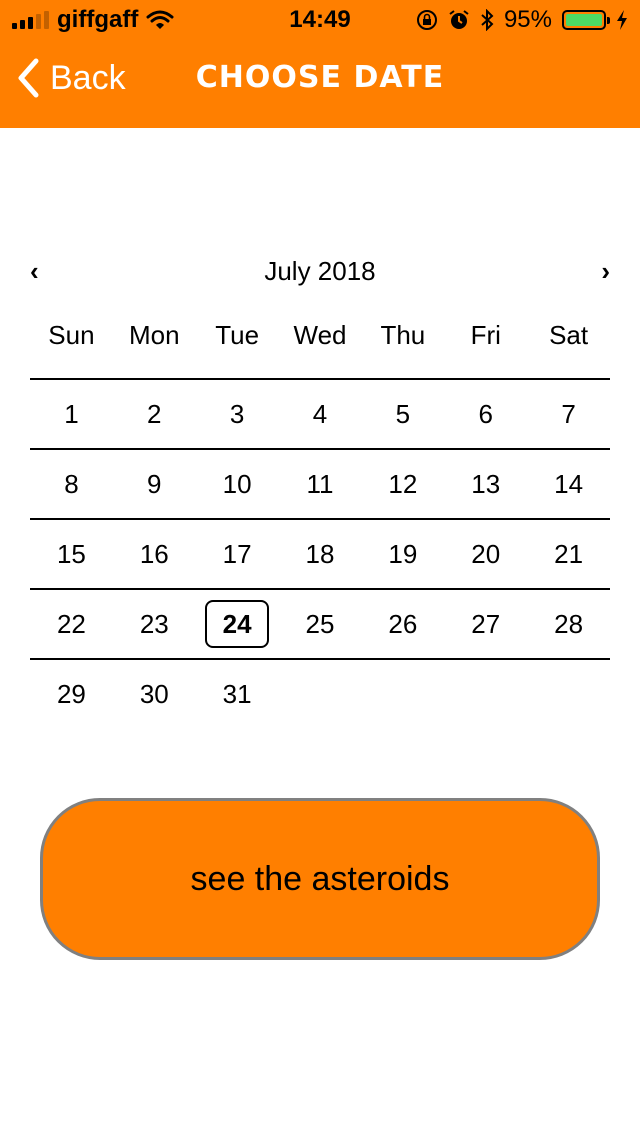 Image resolution: width=640 pixels, height=1136 pixels. I want to click on calendar-day: 17, so click(237, 554).